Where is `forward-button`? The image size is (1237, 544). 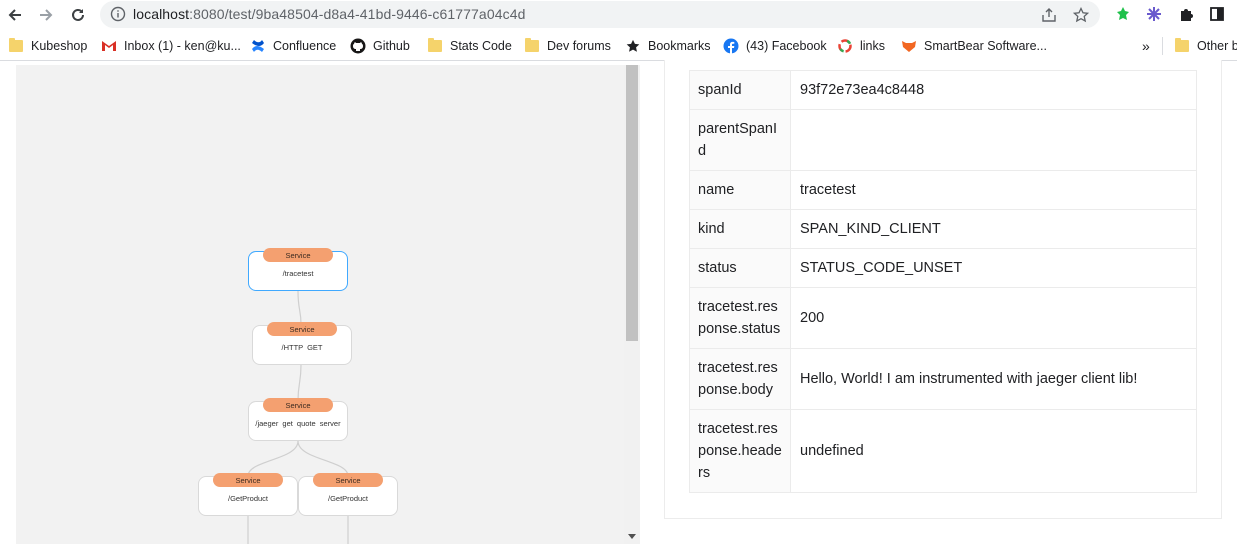
forward-button is located at coordinates (46, 15).